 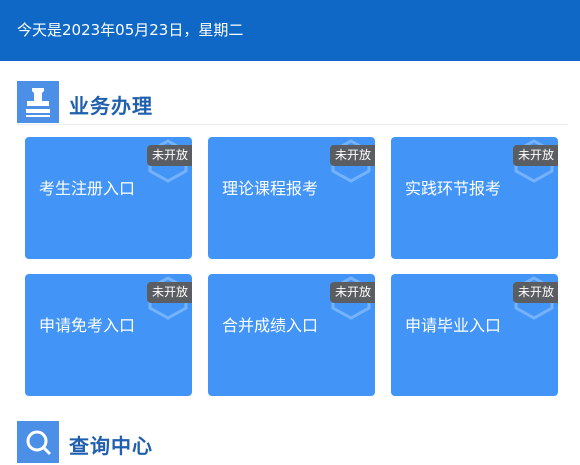 What do you see at coordinates (292, 103) in the screenshot?
I see `section-header-business: 业务办理` at bounding box center [292, 103].